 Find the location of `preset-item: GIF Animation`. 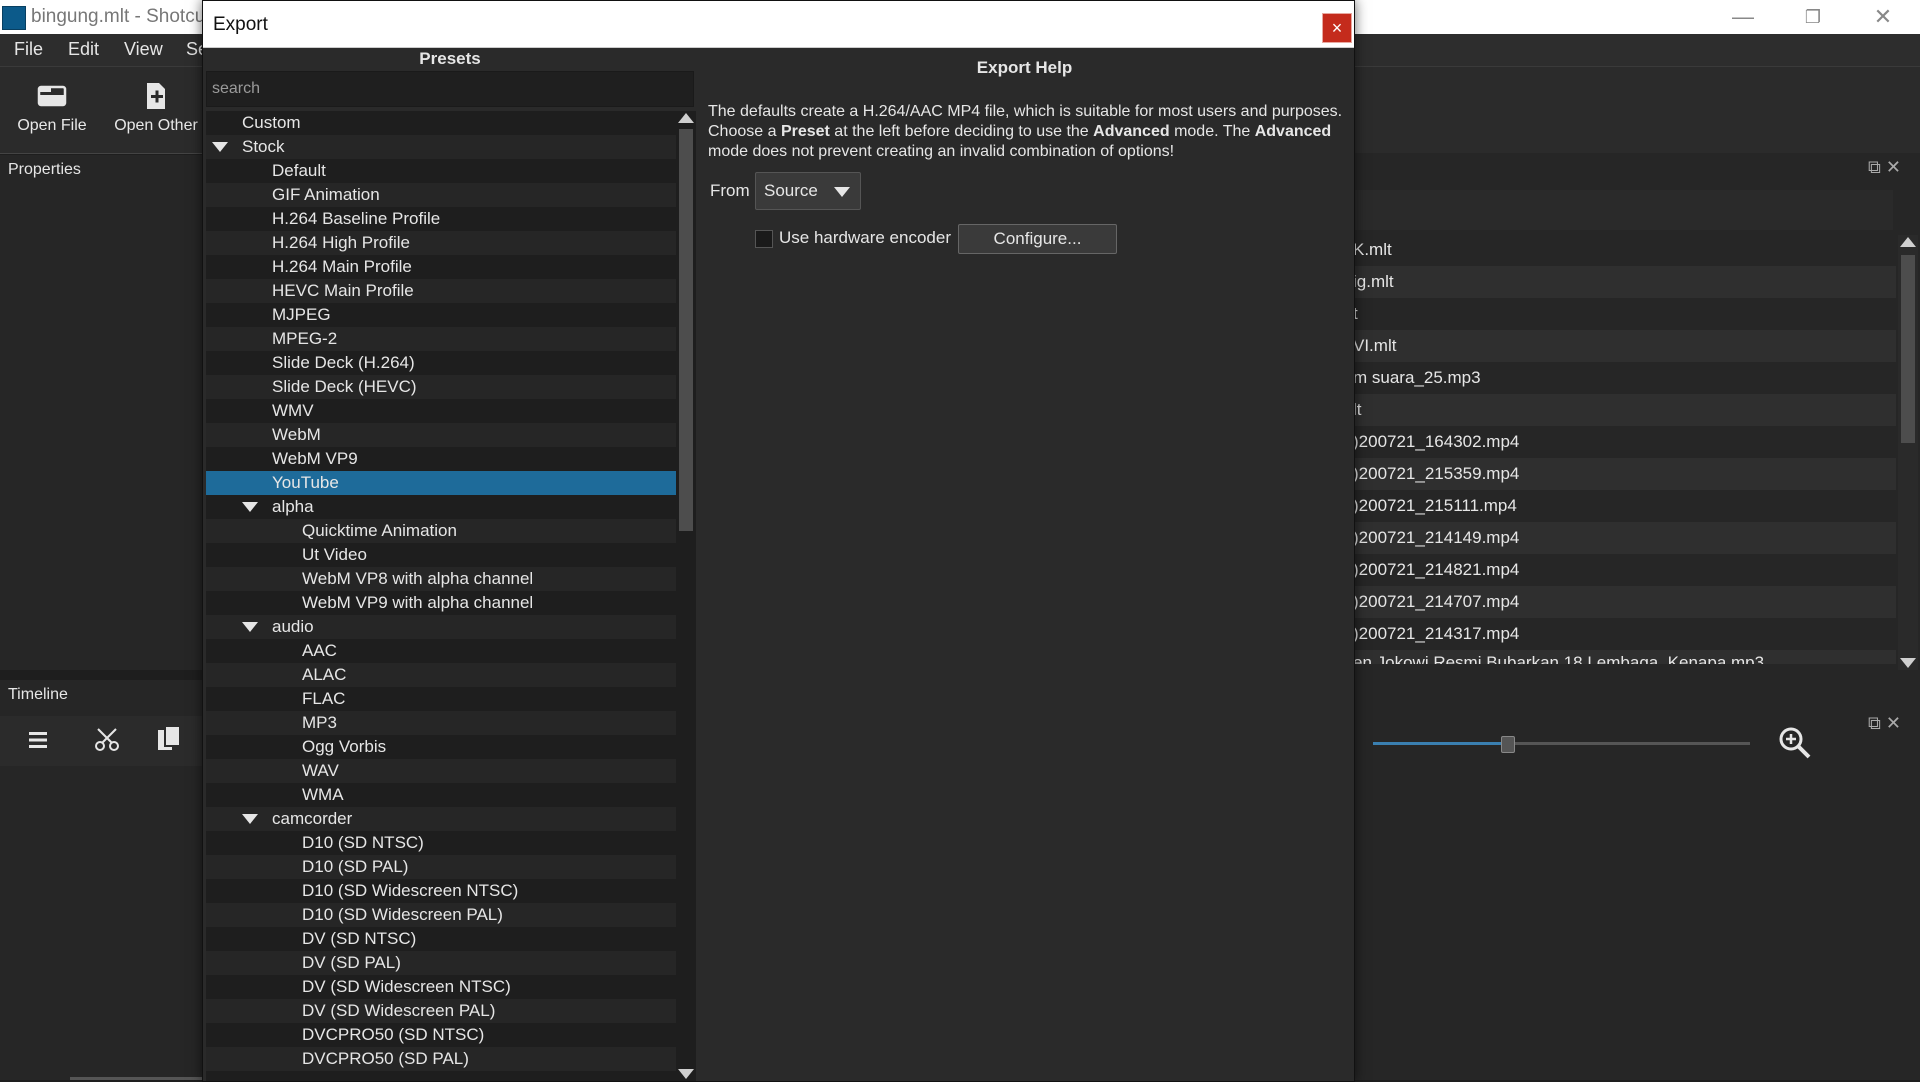

preset-item: GIF Animation is located at coordinates (441, 195).